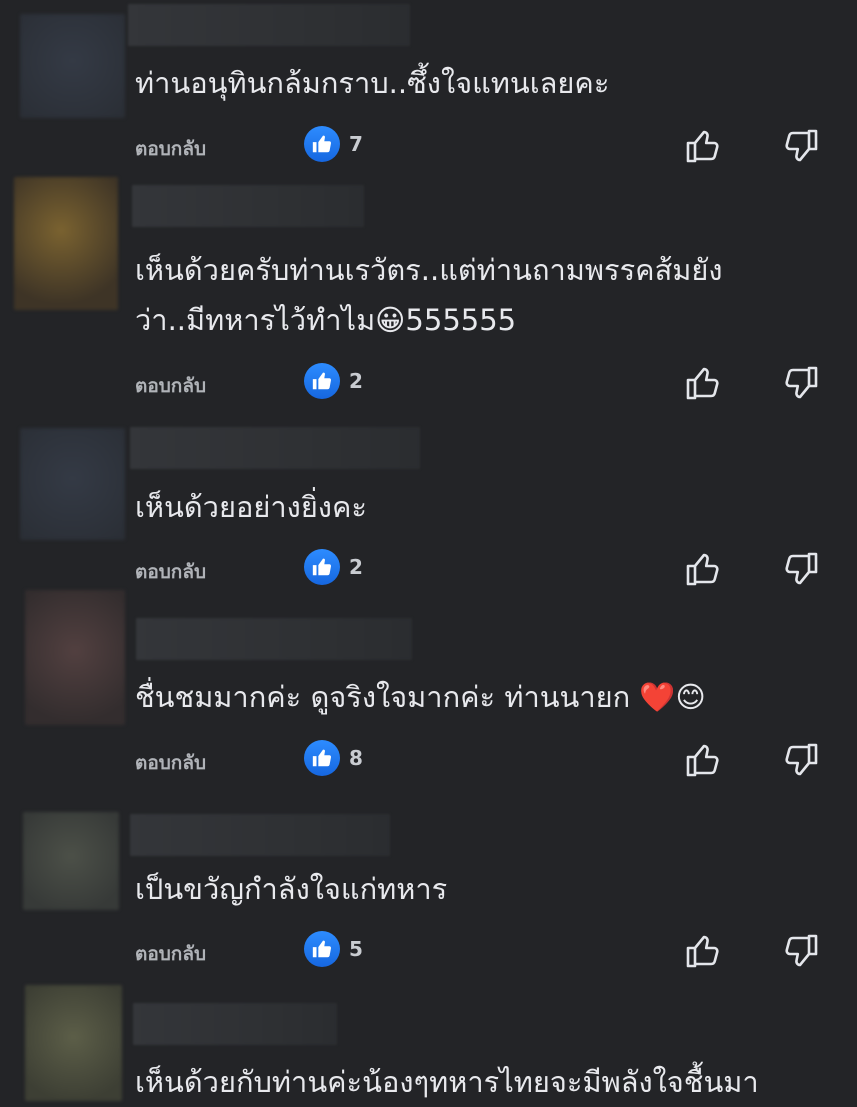 This screenshot has width=857, height=1107. What do you see at coordinates (420, 697) in the screenshot?
I see `comment-text: ชื่นชมมากค่ะ ดูจริงใจมากค่ะ ท่านนายก ❤️😊` at bounding box center [420, 697].